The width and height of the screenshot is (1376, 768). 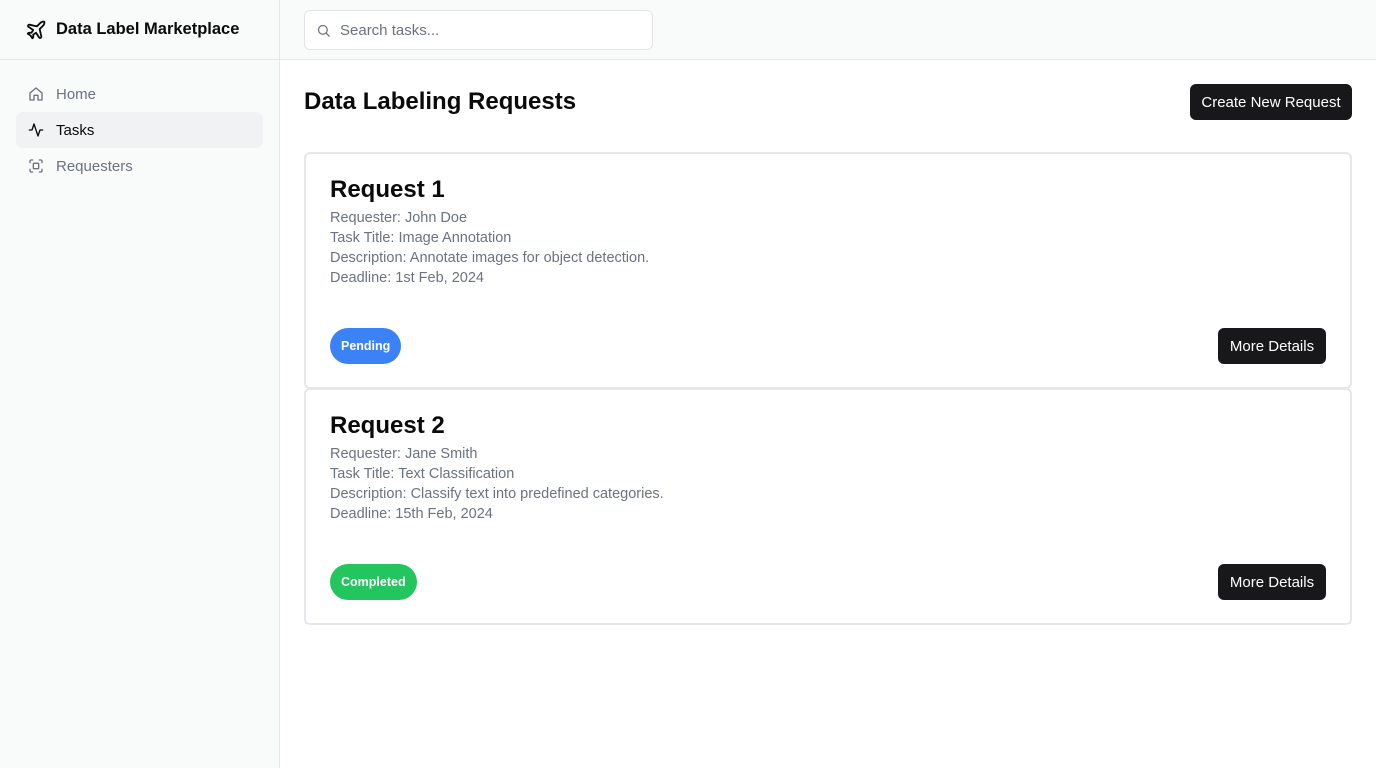 What do you see at coordinates (76, 94) in the screenshot?
I see `sidebar-item-label: Home` at bounding box center [76, 94].